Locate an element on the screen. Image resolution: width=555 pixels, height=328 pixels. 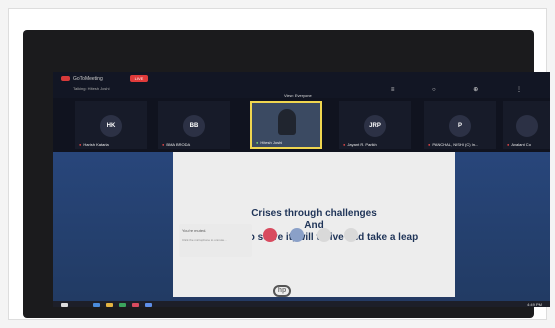
app-title: GoToMeeting is located at coordinates (88, 79).